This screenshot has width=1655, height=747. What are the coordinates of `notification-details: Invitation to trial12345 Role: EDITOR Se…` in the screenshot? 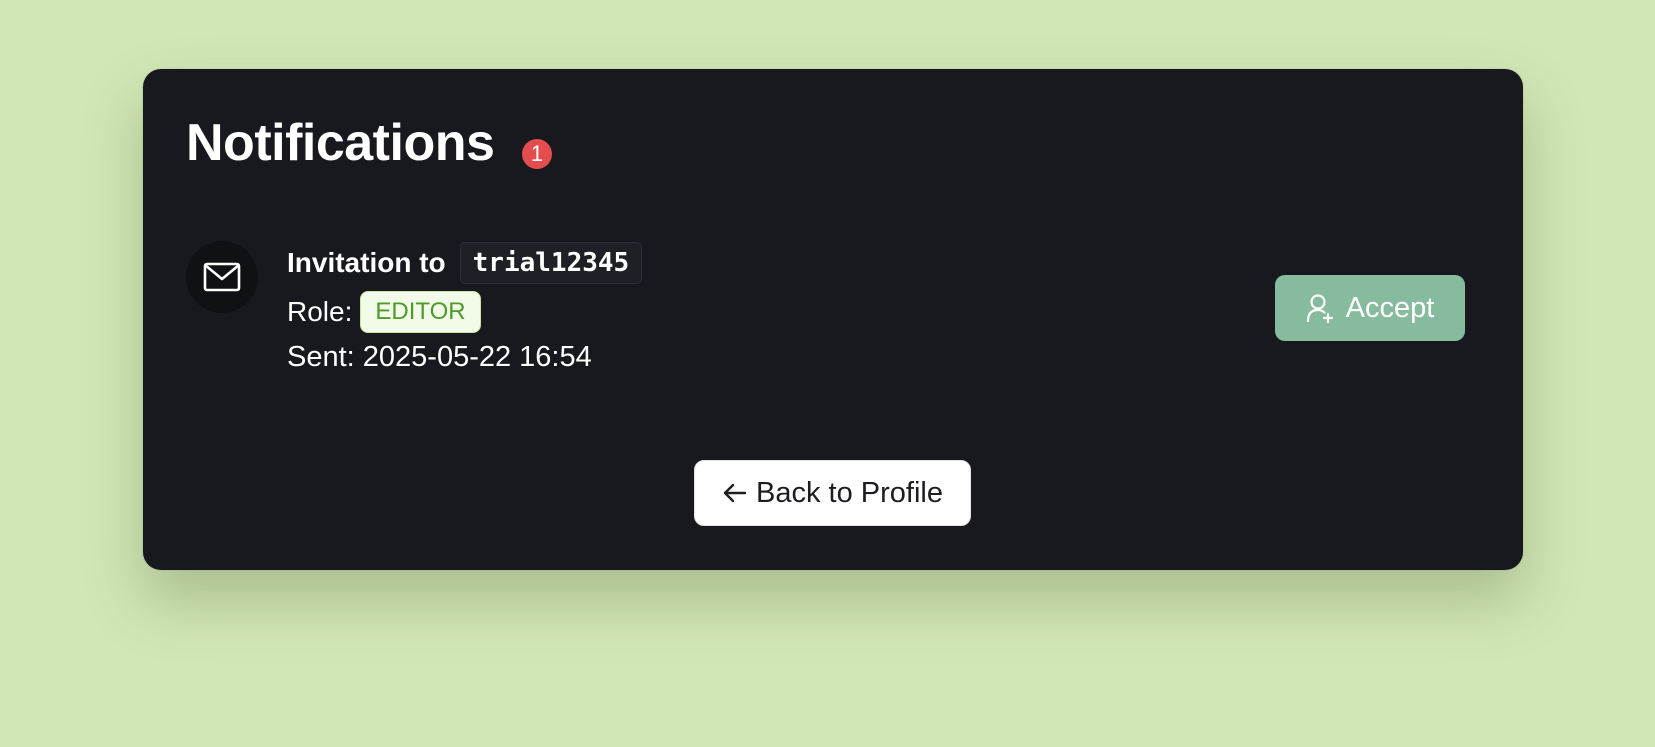 It's located at (465, 309).